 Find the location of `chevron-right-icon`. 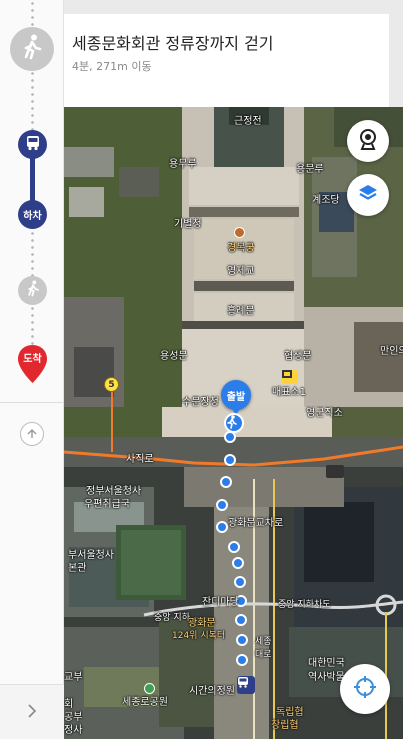

chevron-right-icon is located at coordinates (32, 712).